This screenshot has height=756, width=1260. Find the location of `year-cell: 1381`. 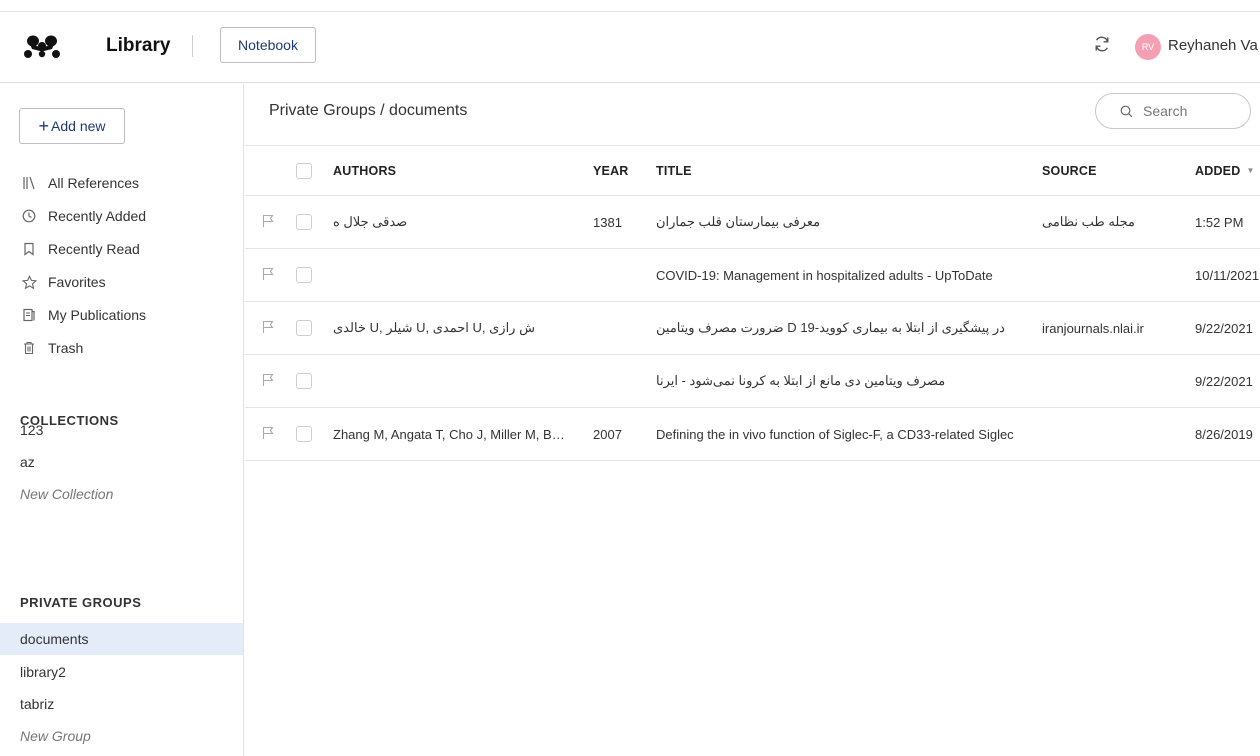

year-cell: 1381 is located at coordinates (613, 222).